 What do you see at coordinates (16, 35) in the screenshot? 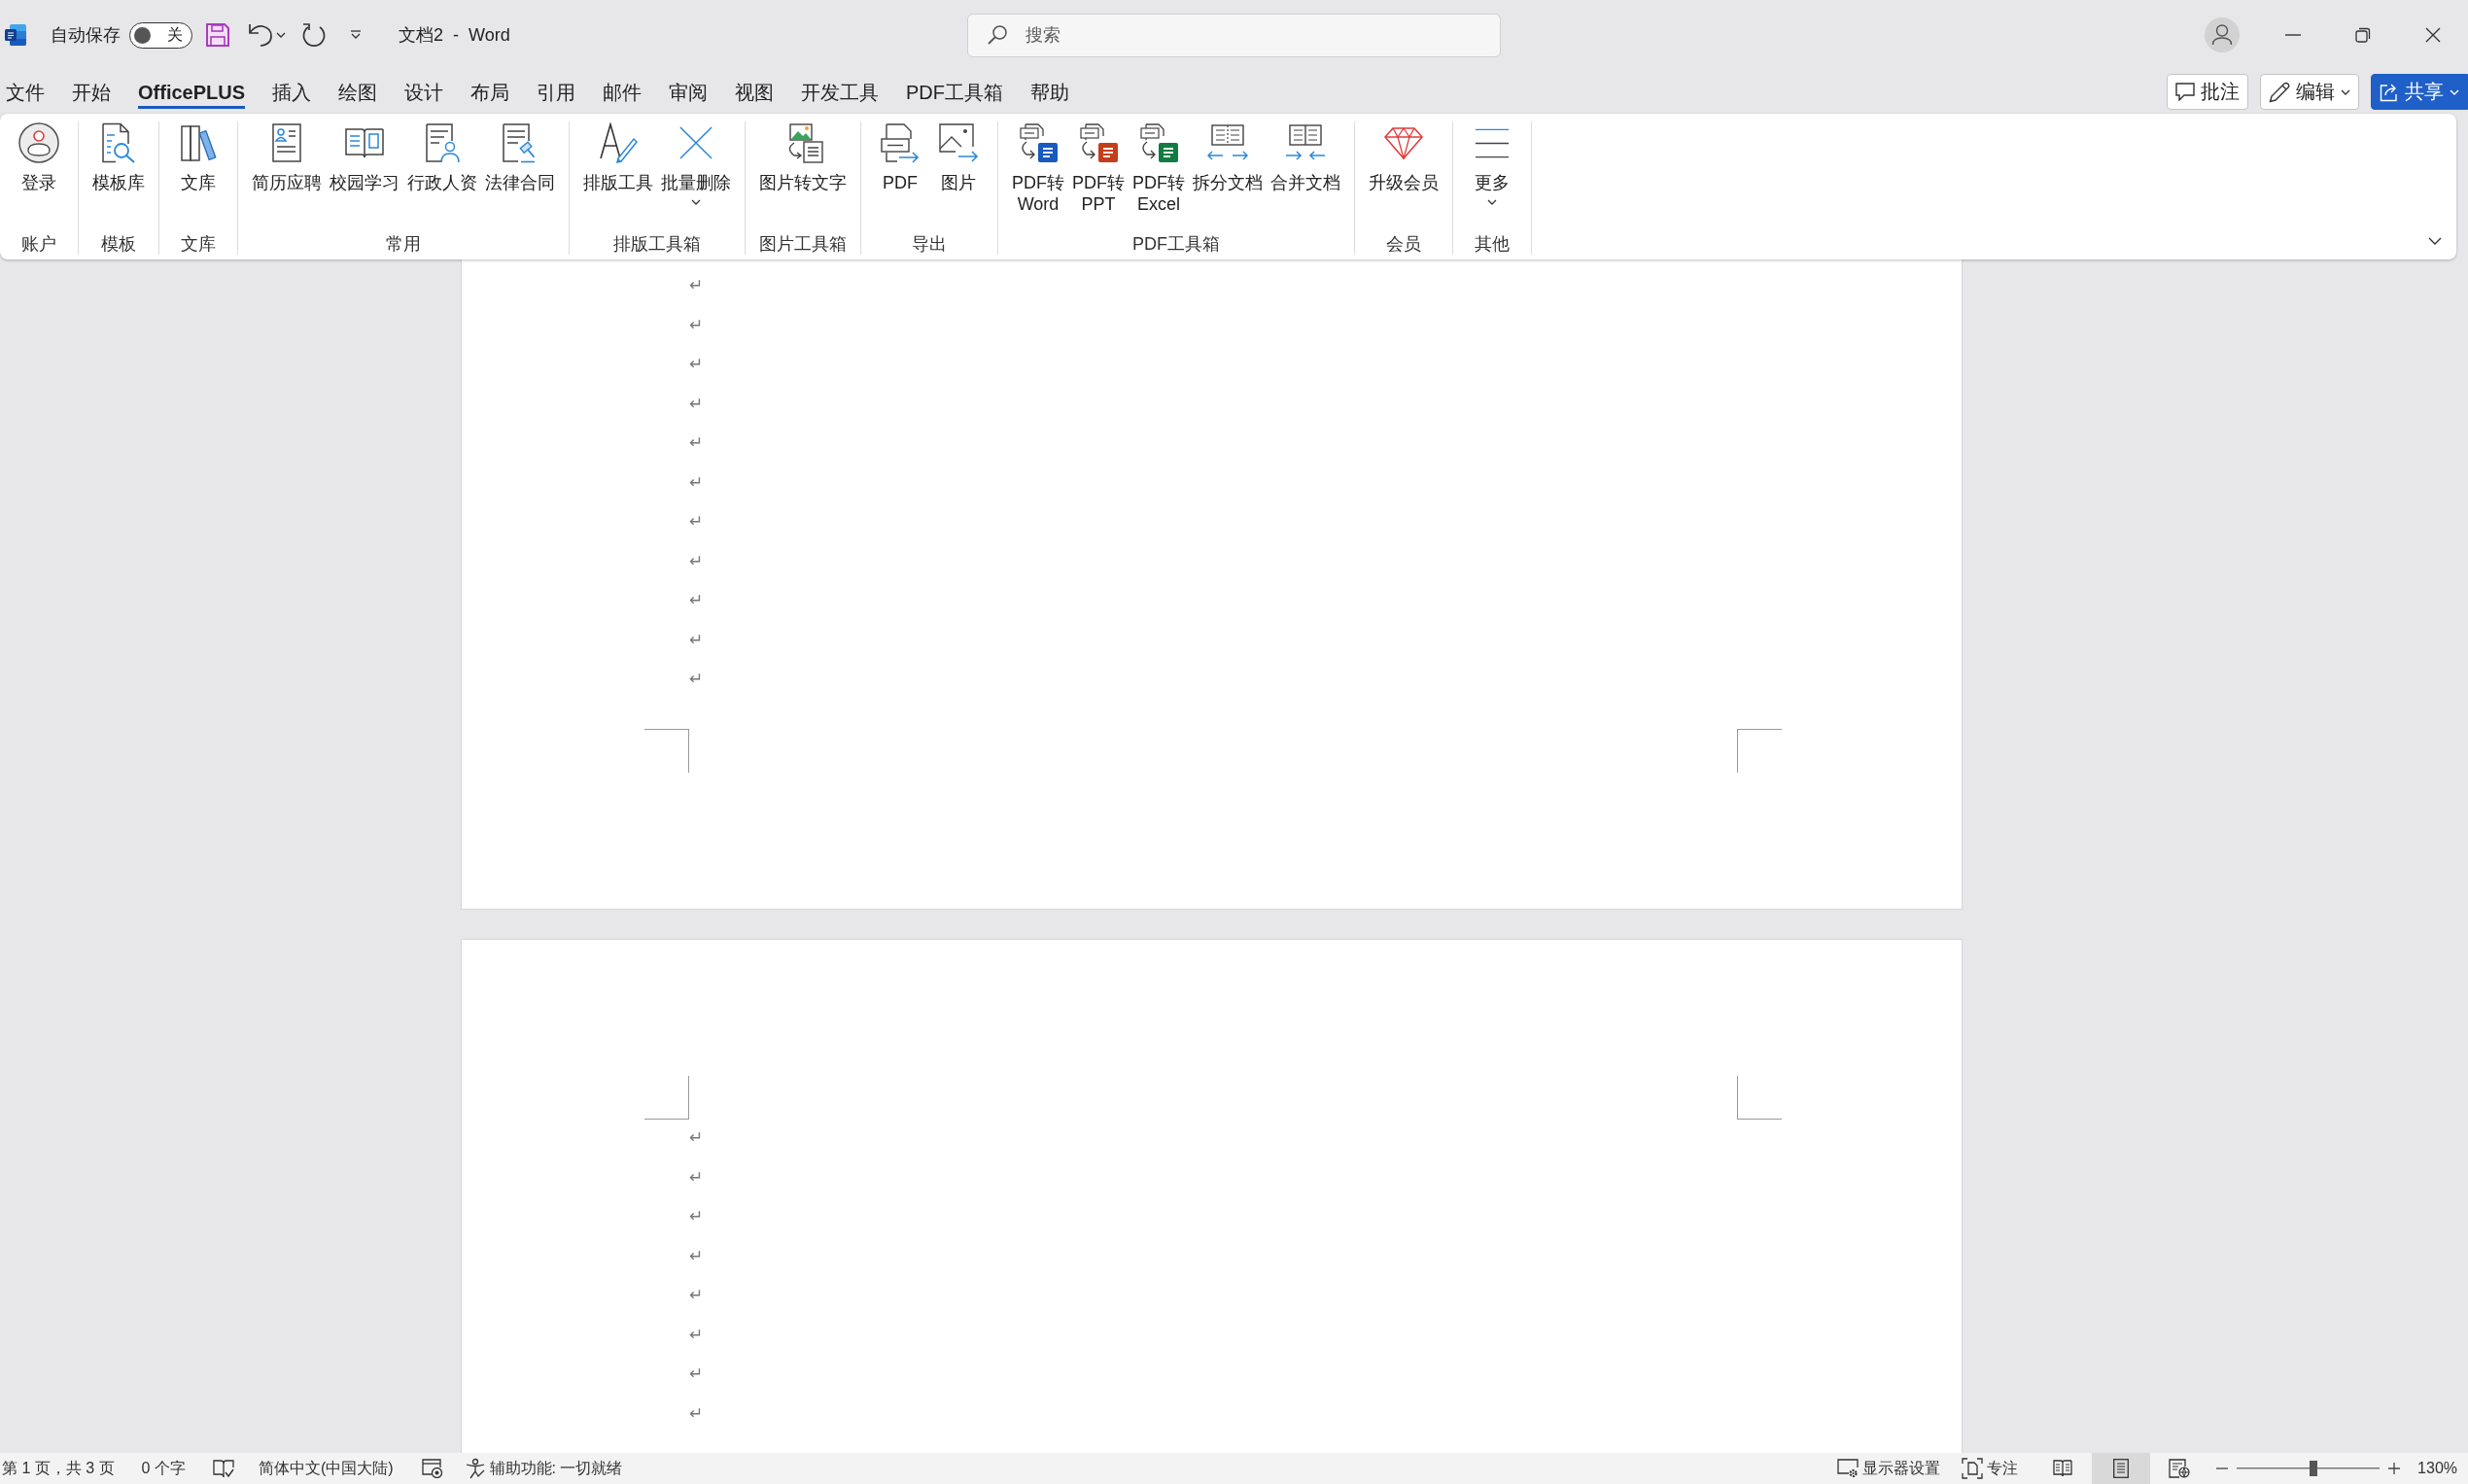
I see `app-icon` at bounding box center [16, 35].